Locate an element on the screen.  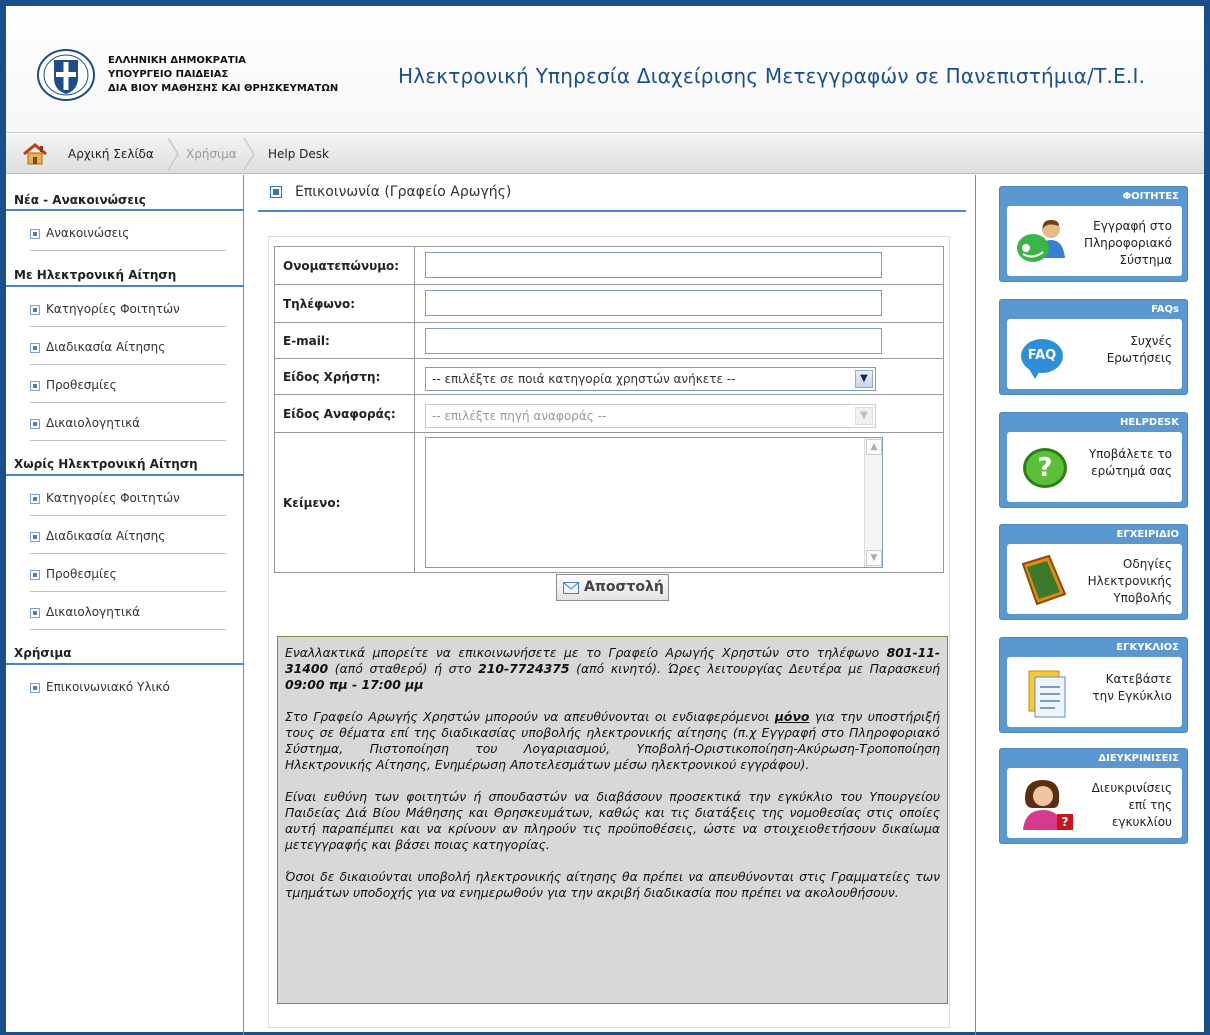
breadcrumb-helpdesk: Help Desk is located at coordinates (298, 154).